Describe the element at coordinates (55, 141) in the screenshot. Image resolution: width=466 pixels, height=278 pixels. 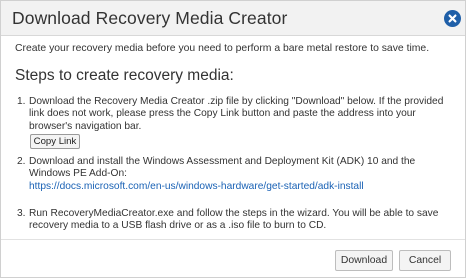
I see `copy-link-button: Copy Link` at that location.